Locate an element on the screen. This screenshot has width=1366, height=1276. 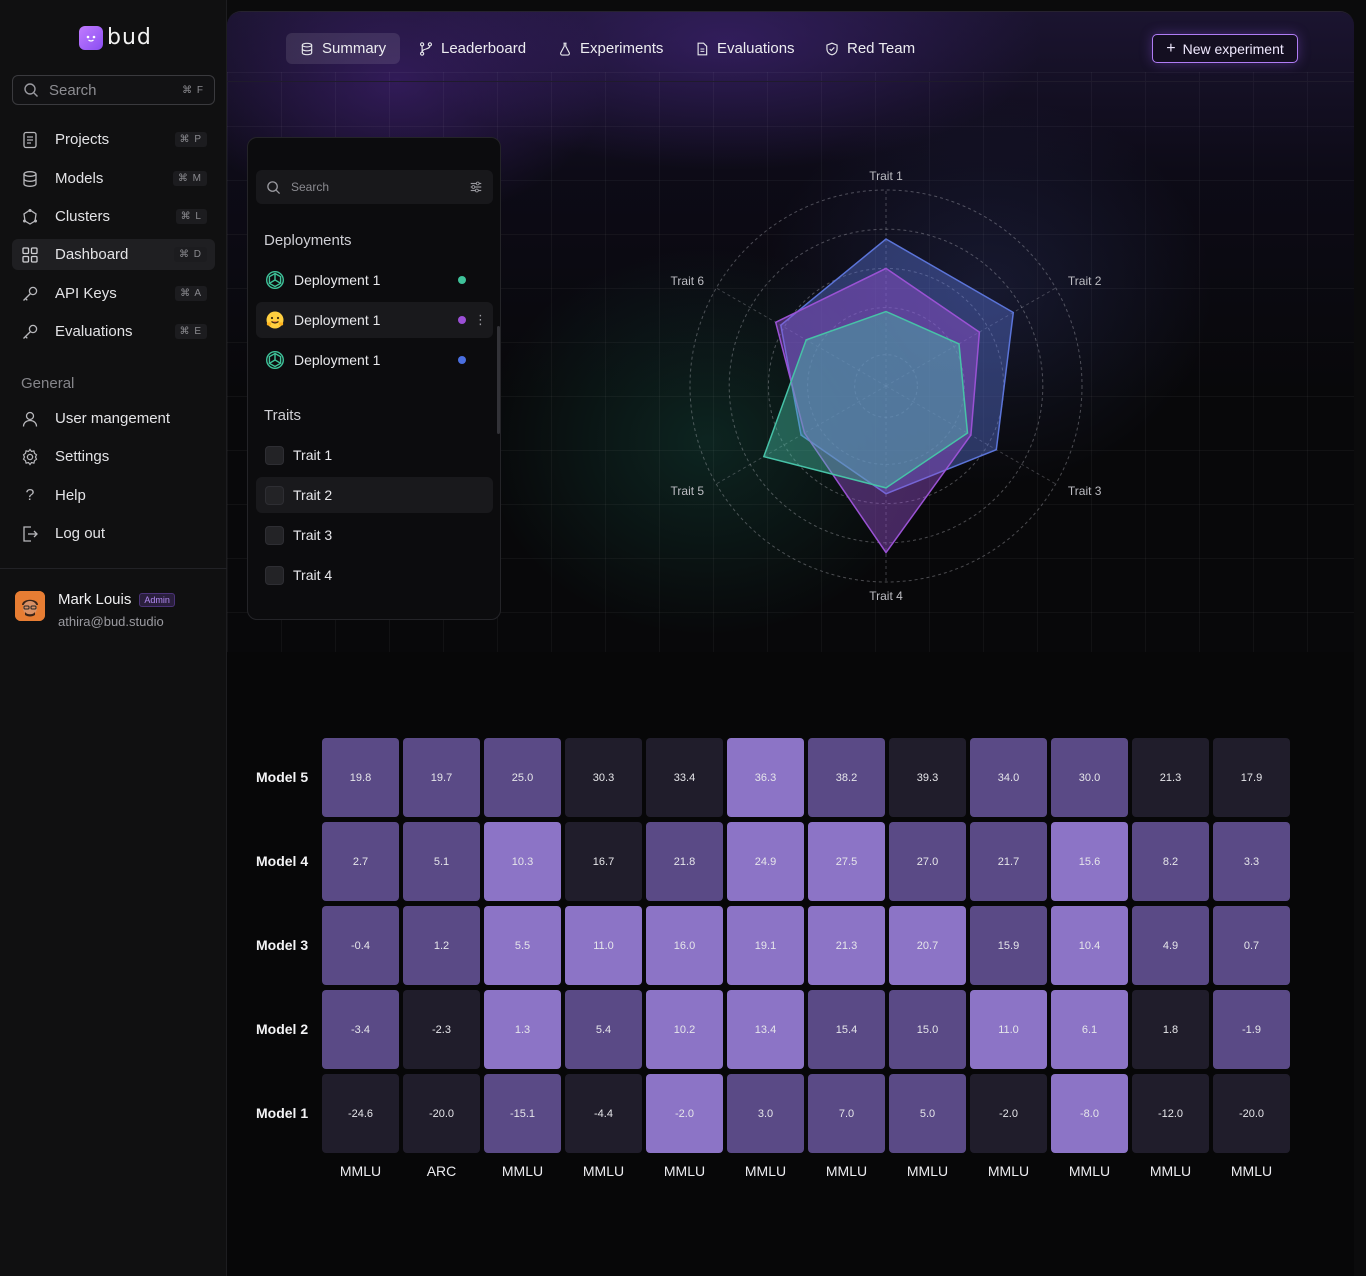
more-icon: ⋮ is located at coordinates (480, 320).